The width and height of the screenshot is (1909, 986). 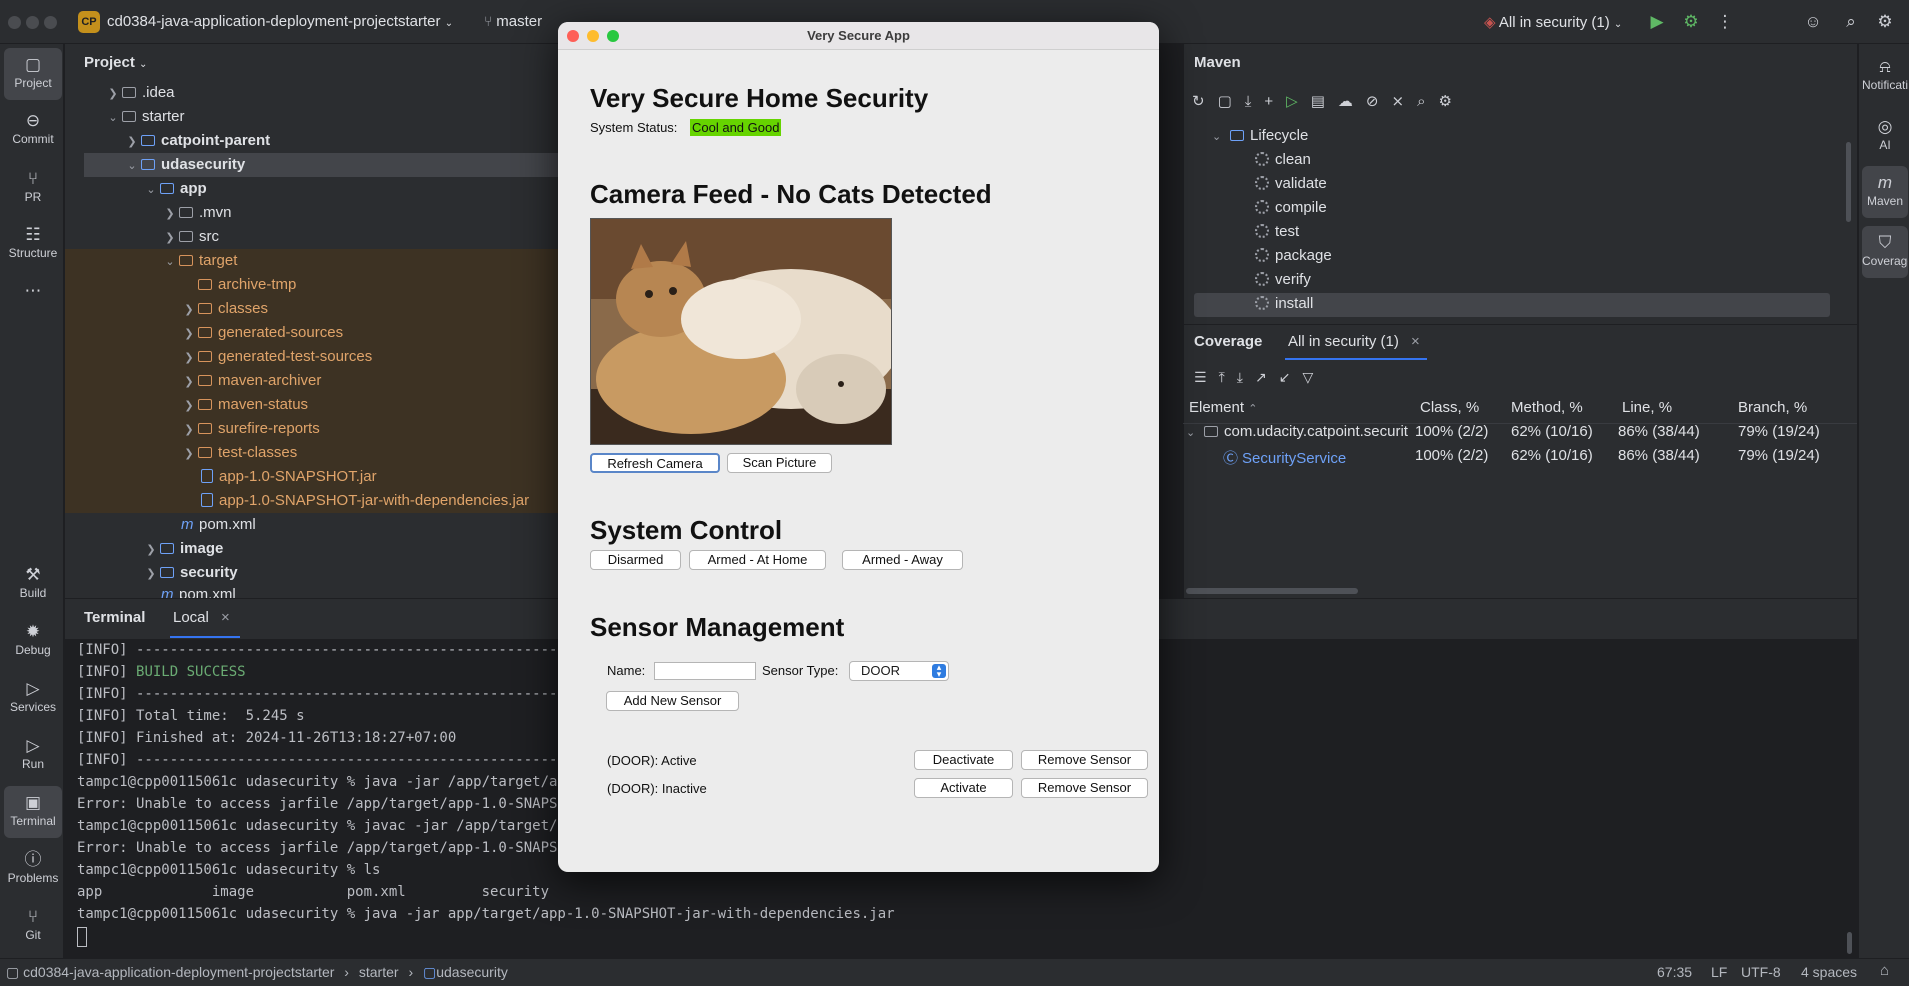 What do you see at coordinates (1761, 972) in the screenshot?
I see `file-encoding: UTF-8` at bounding box center [1761, 972].